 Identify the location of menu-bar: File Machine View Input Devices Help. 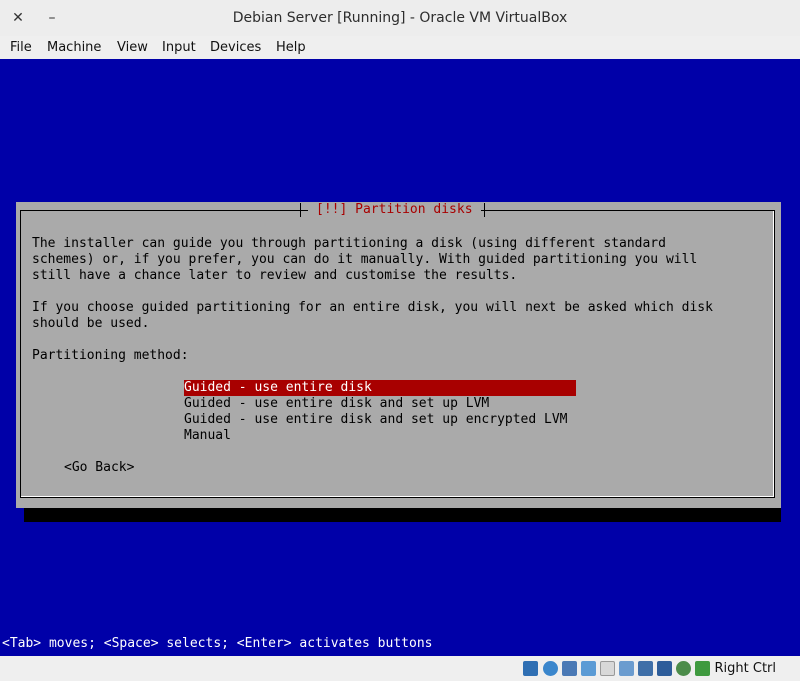
(400, 47).